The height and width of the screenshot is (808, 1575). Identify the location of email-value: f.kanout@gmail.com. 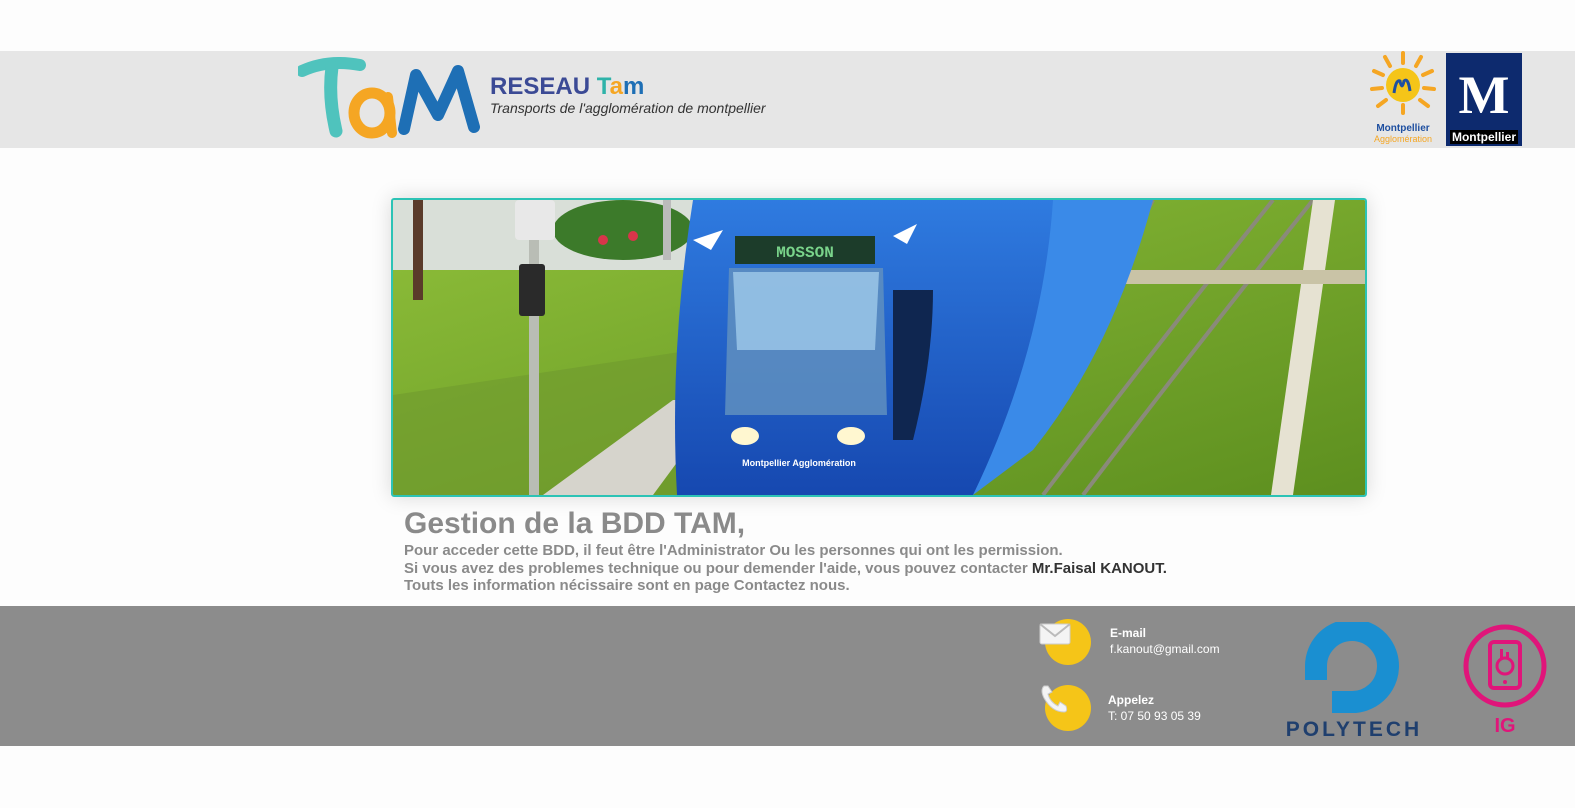
(1165, 649).